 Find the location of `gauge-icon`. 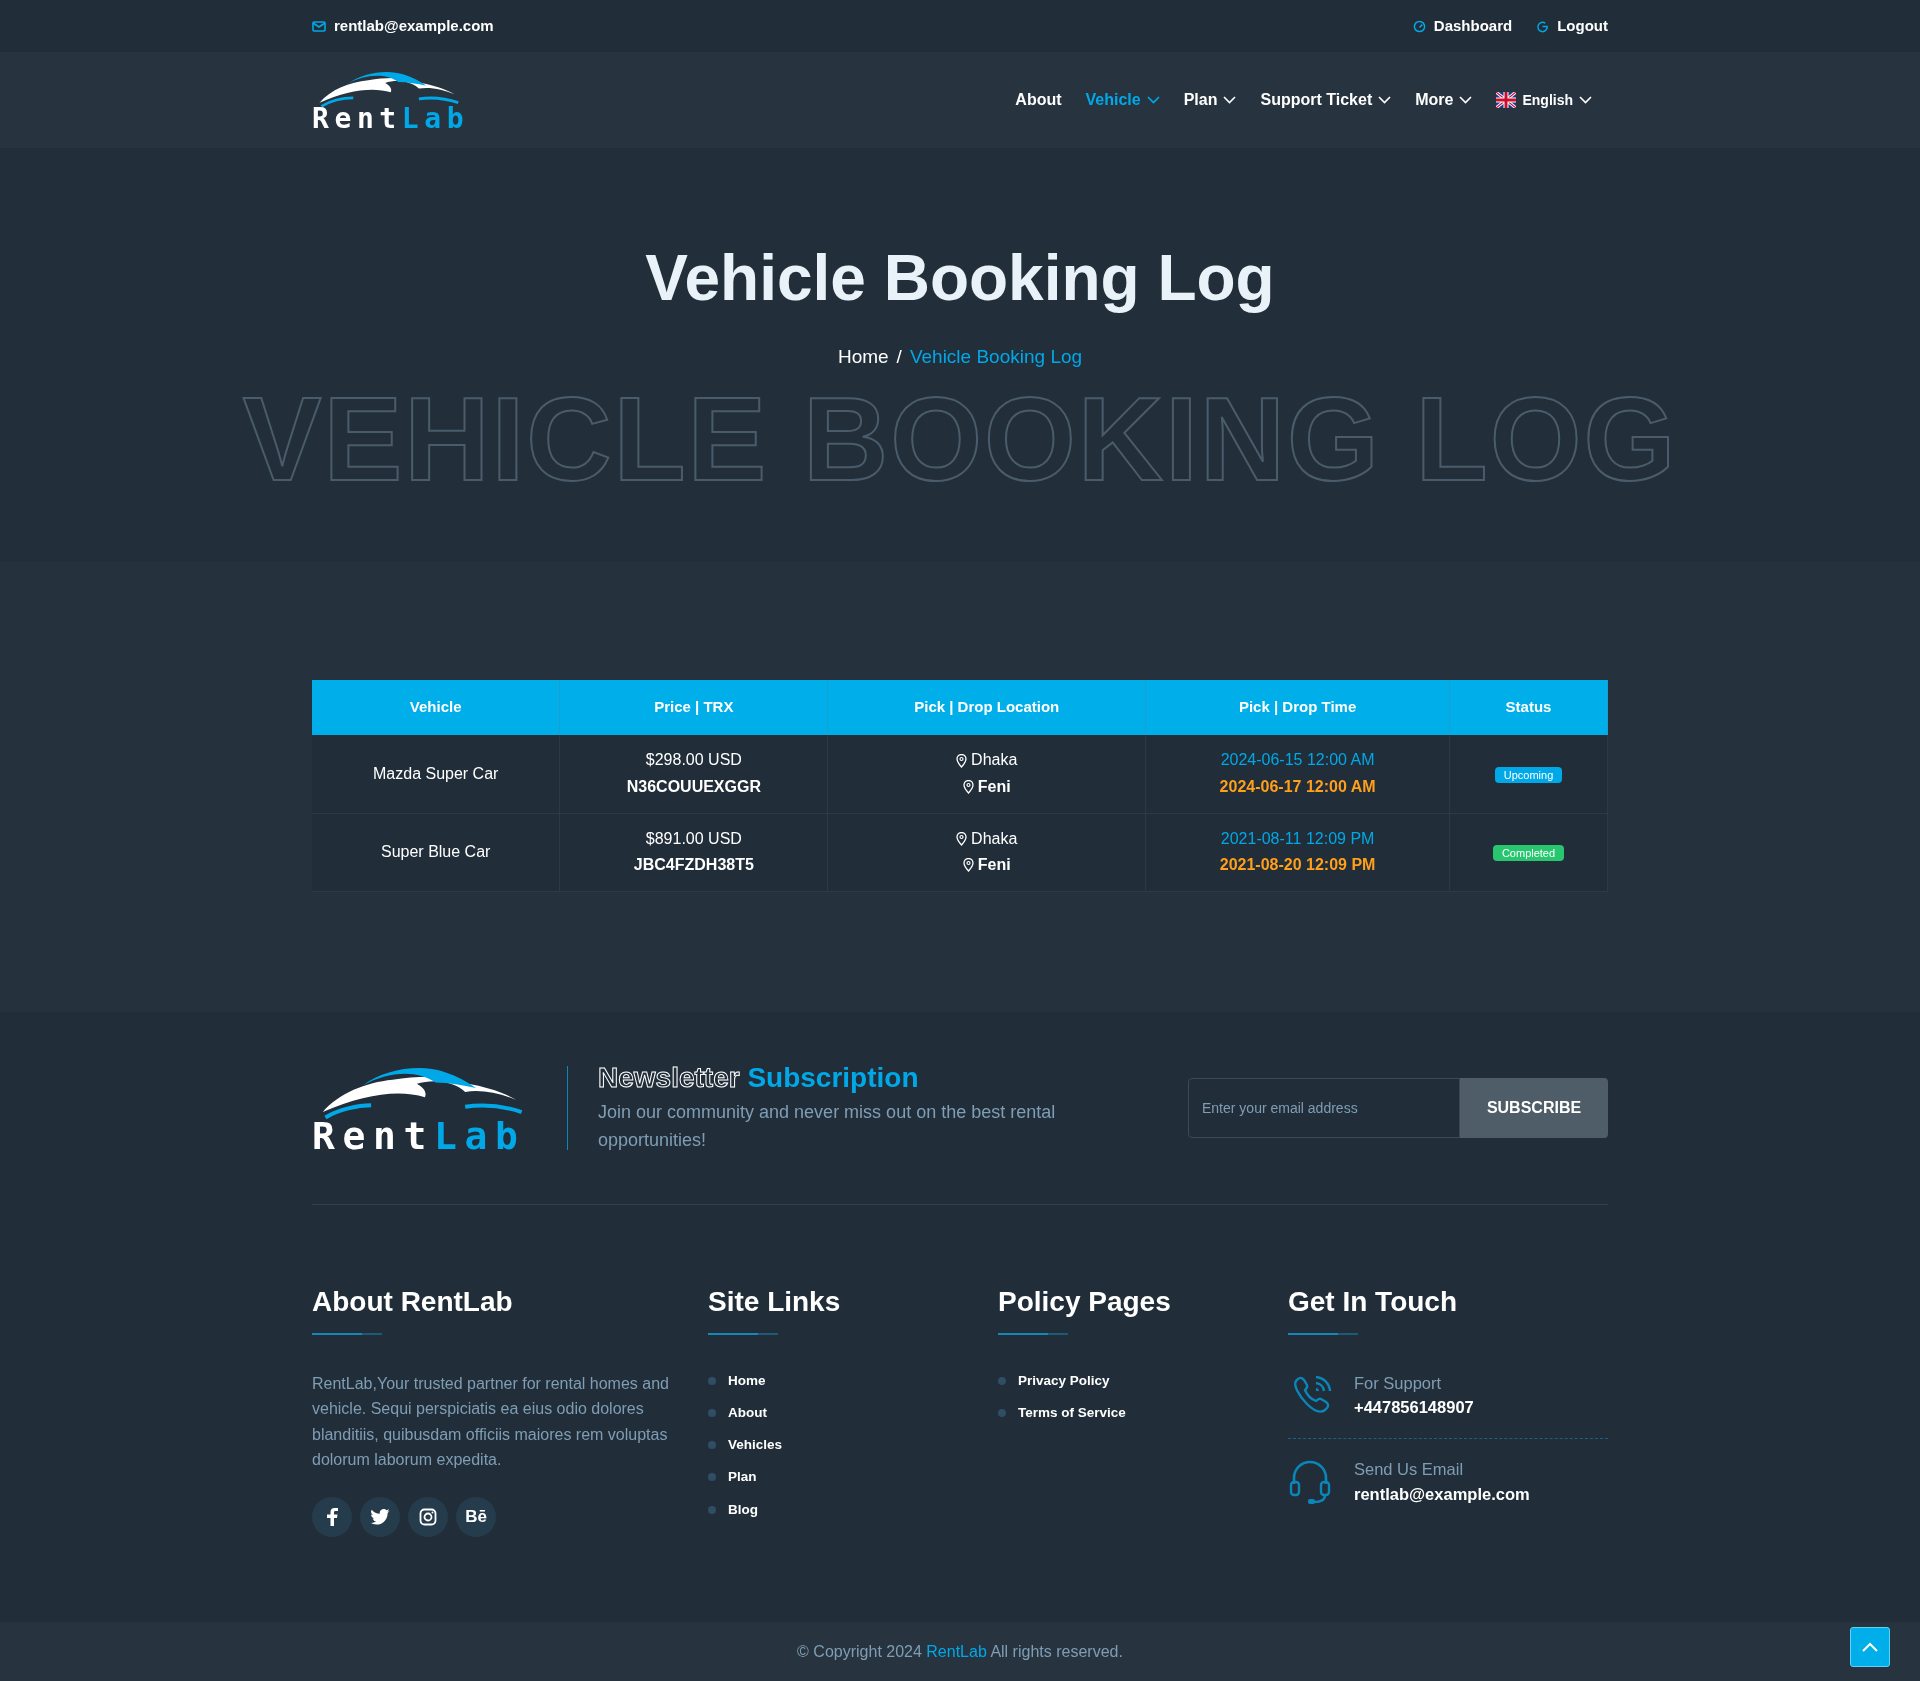

gauge-icon is located at coordinates (1419, 26).